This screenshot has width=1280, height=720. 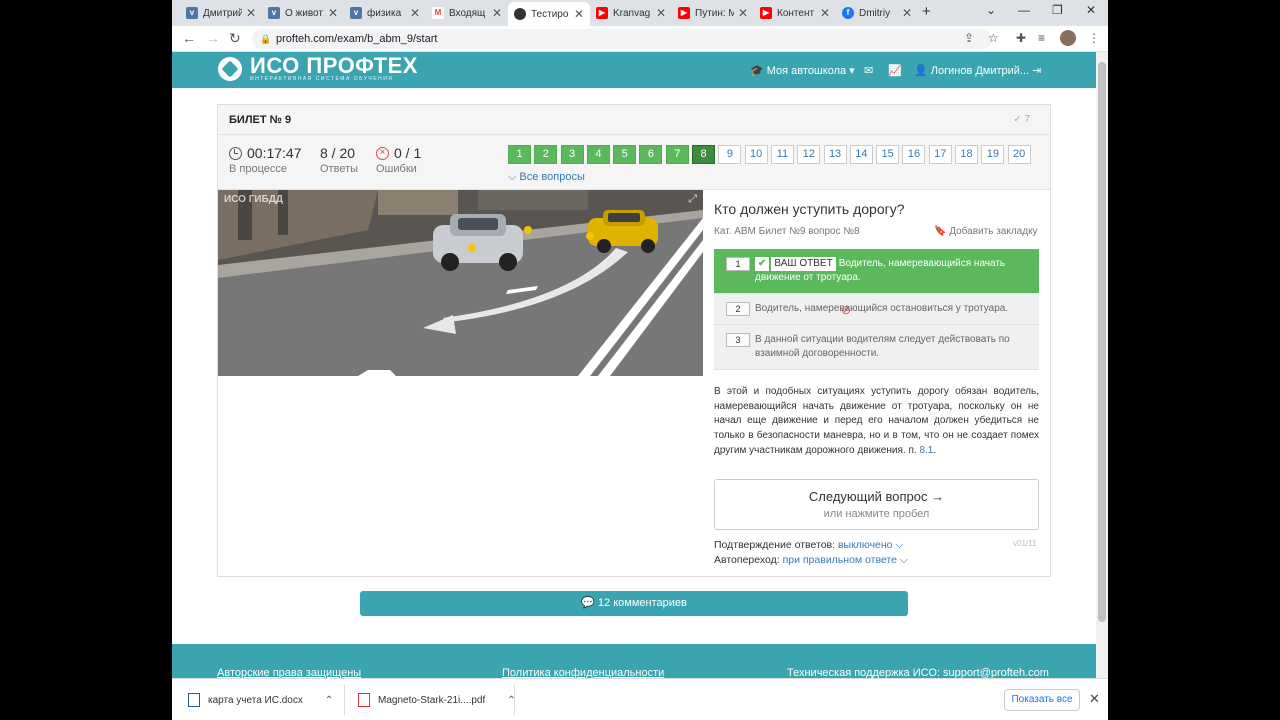 What do you see at coordinates (795, 13) in the screenshot?
I see `tab-7: ▶ Контент ✕` at bounding box center [795, 13].